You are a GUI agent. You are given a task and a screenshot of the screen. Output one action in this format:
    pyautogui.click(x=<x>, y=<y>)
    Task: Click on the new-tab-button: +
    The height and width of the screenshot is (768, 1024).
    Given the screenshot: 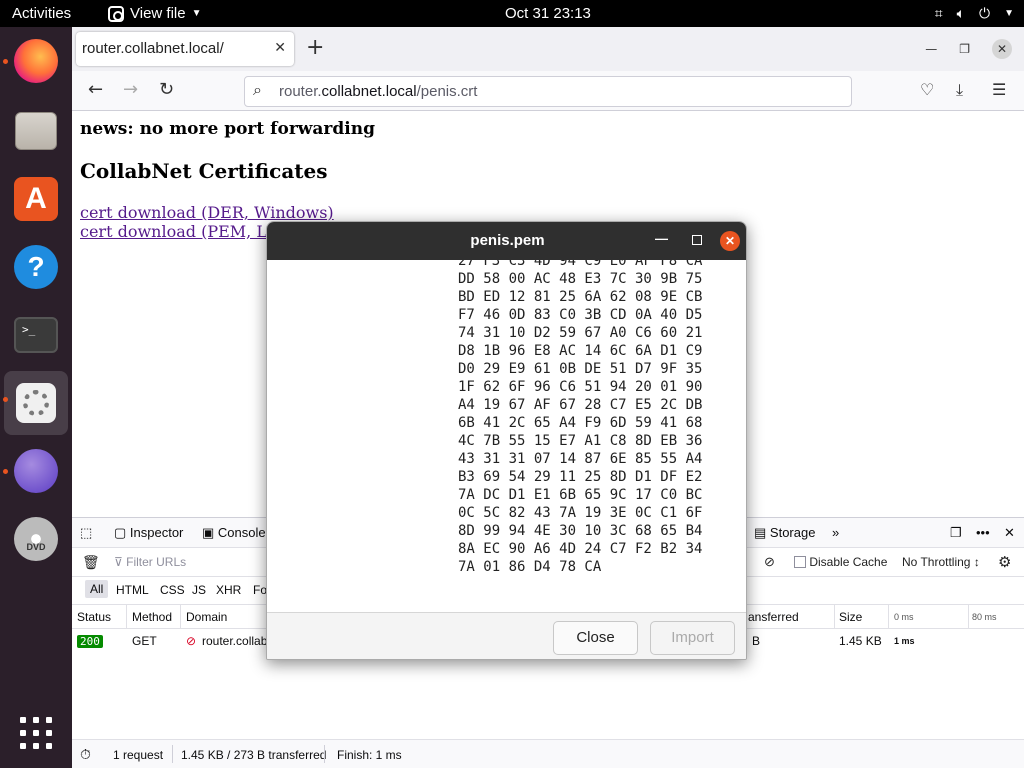 What is the action you would take?
    pyautogui.click(x=315, y=47)
    